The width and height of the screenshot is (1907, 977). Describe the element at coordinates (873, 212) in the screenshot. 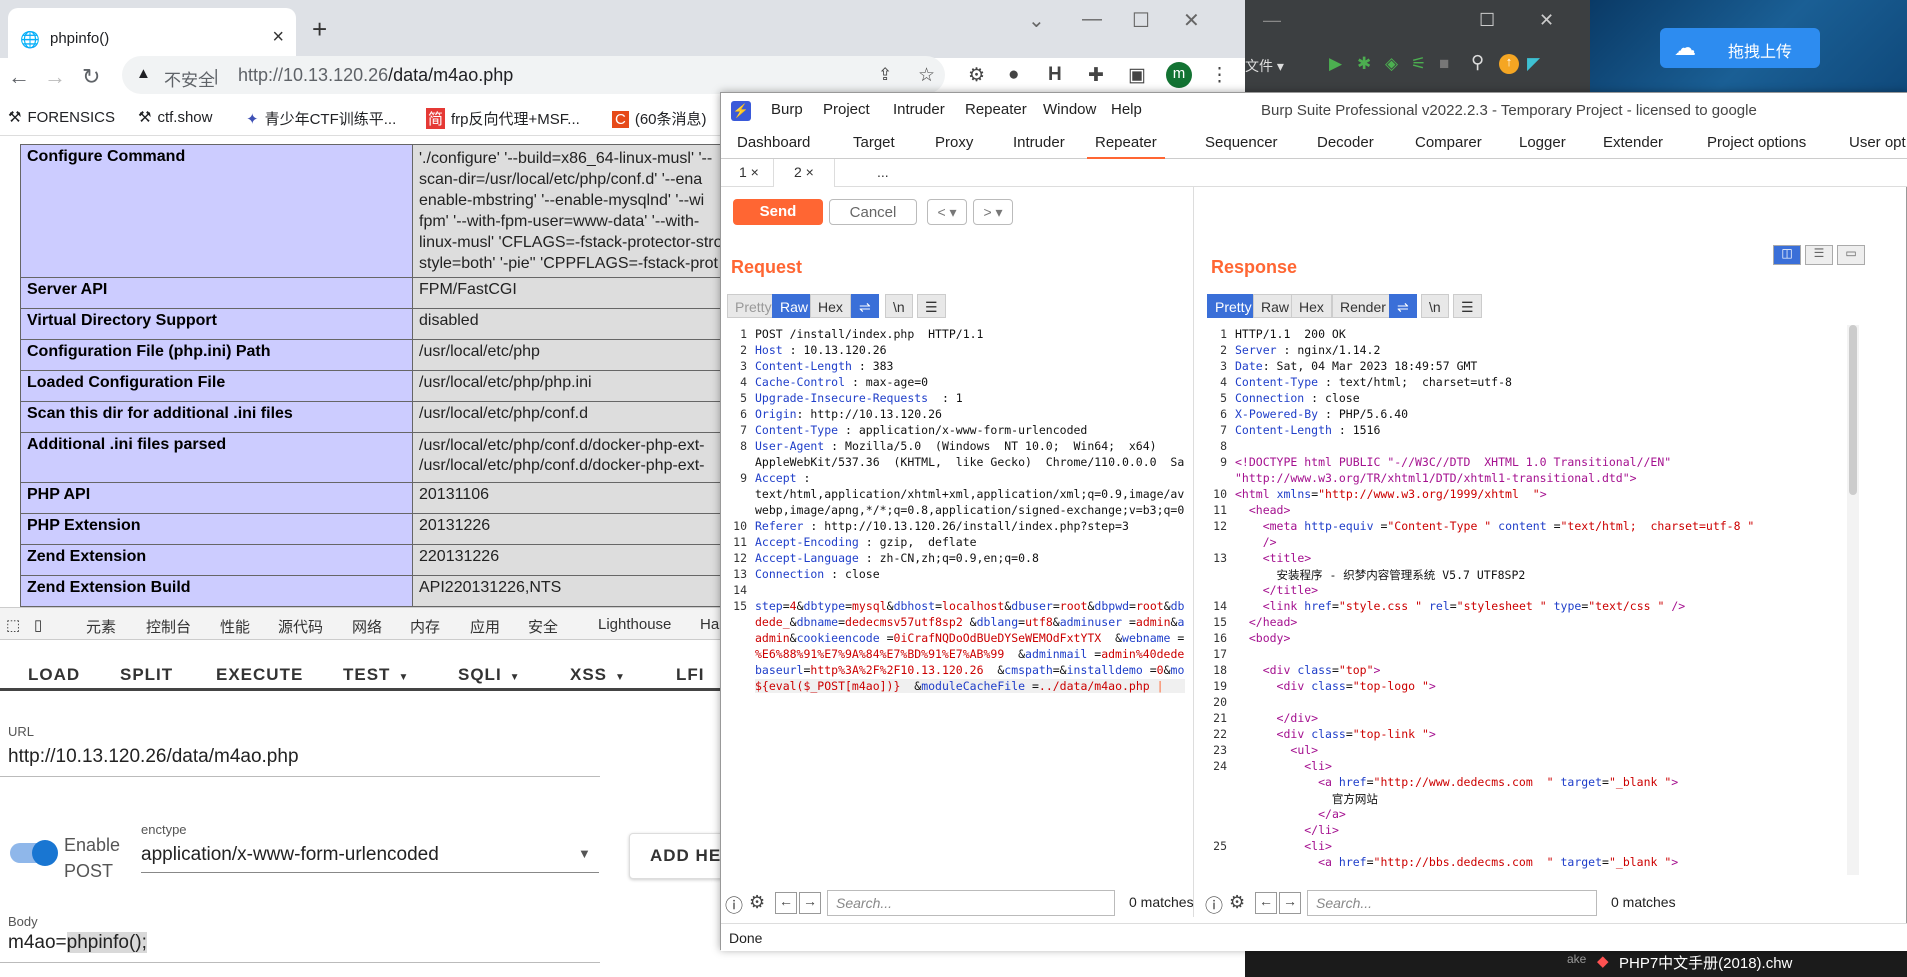

I see `cancel-button: Cancel` at that location.